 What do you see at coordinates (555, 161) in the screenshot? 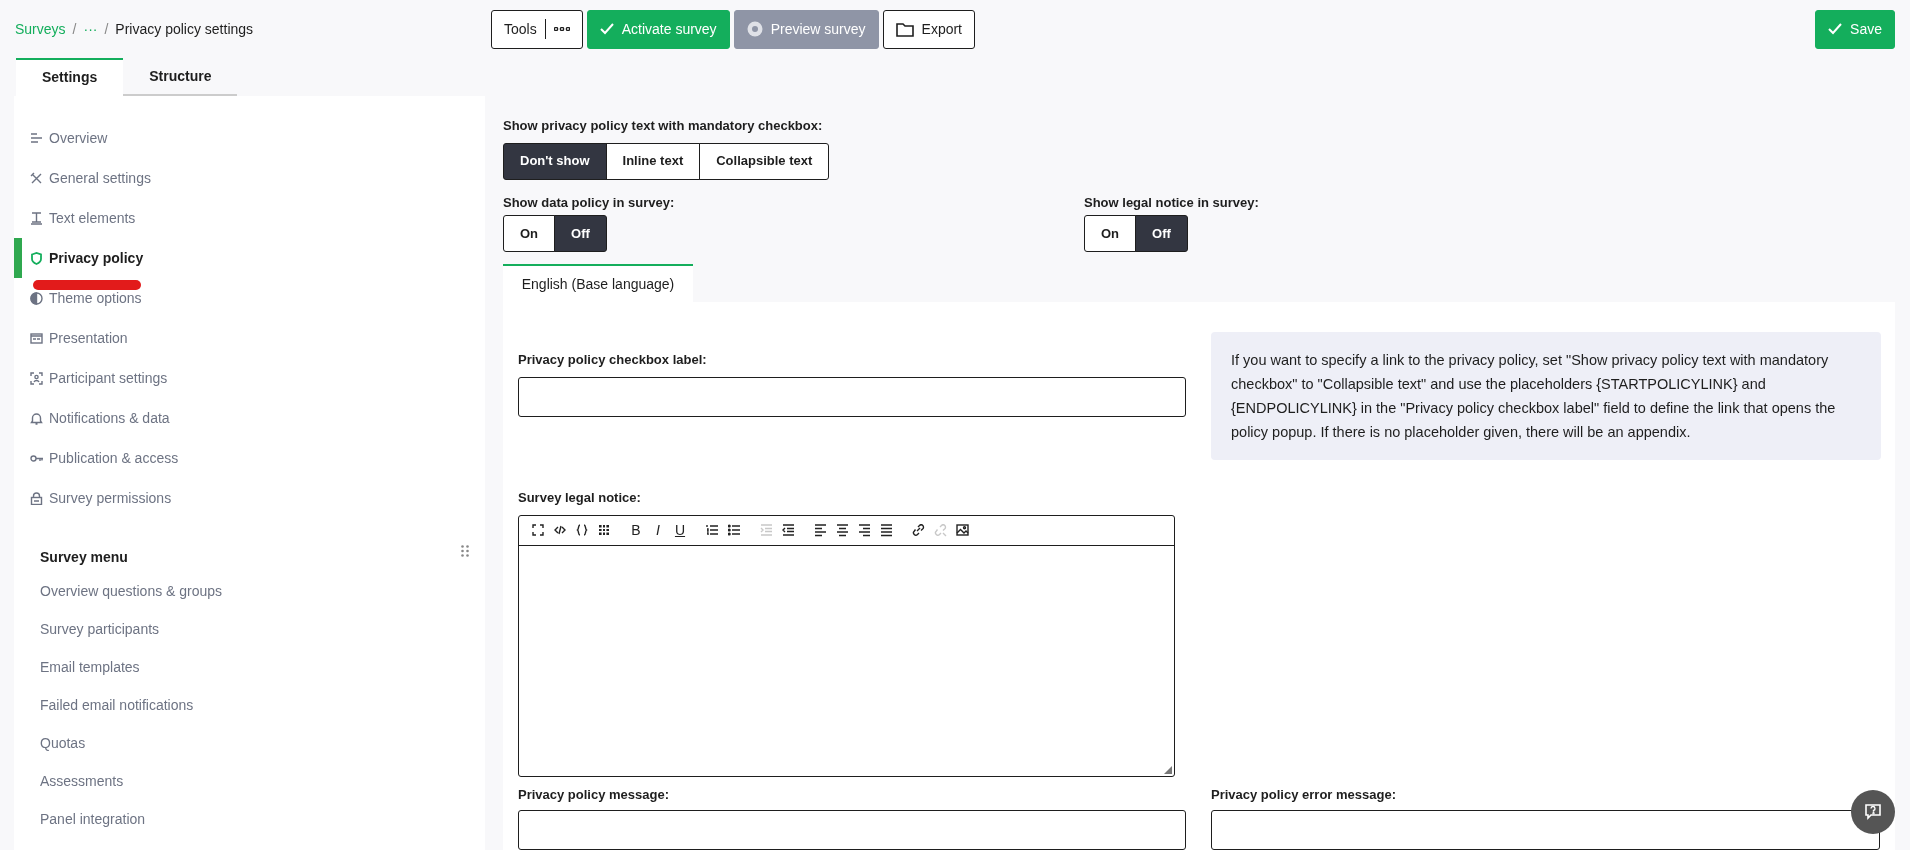
I see `segment-option: Don't show` at bounding box center [555, 161].